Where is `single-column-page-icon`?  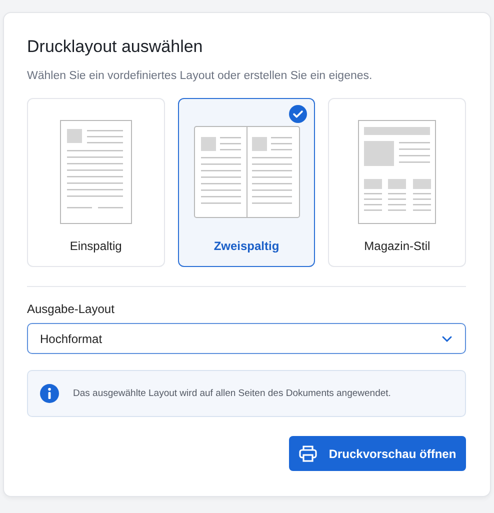
single-column-page-icon is located at coordinates (96, 172).